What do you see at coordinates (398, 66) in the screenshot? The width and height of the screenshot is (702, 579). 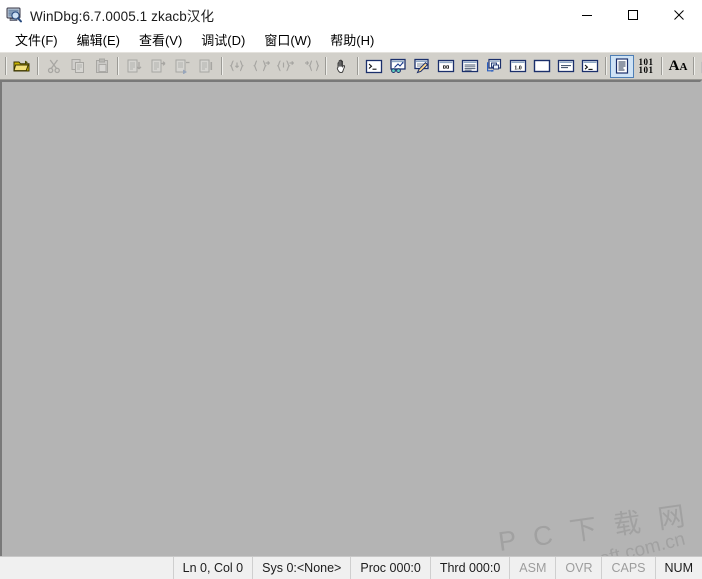 I see `watch-window-icon` at bounding box center [398, 66].